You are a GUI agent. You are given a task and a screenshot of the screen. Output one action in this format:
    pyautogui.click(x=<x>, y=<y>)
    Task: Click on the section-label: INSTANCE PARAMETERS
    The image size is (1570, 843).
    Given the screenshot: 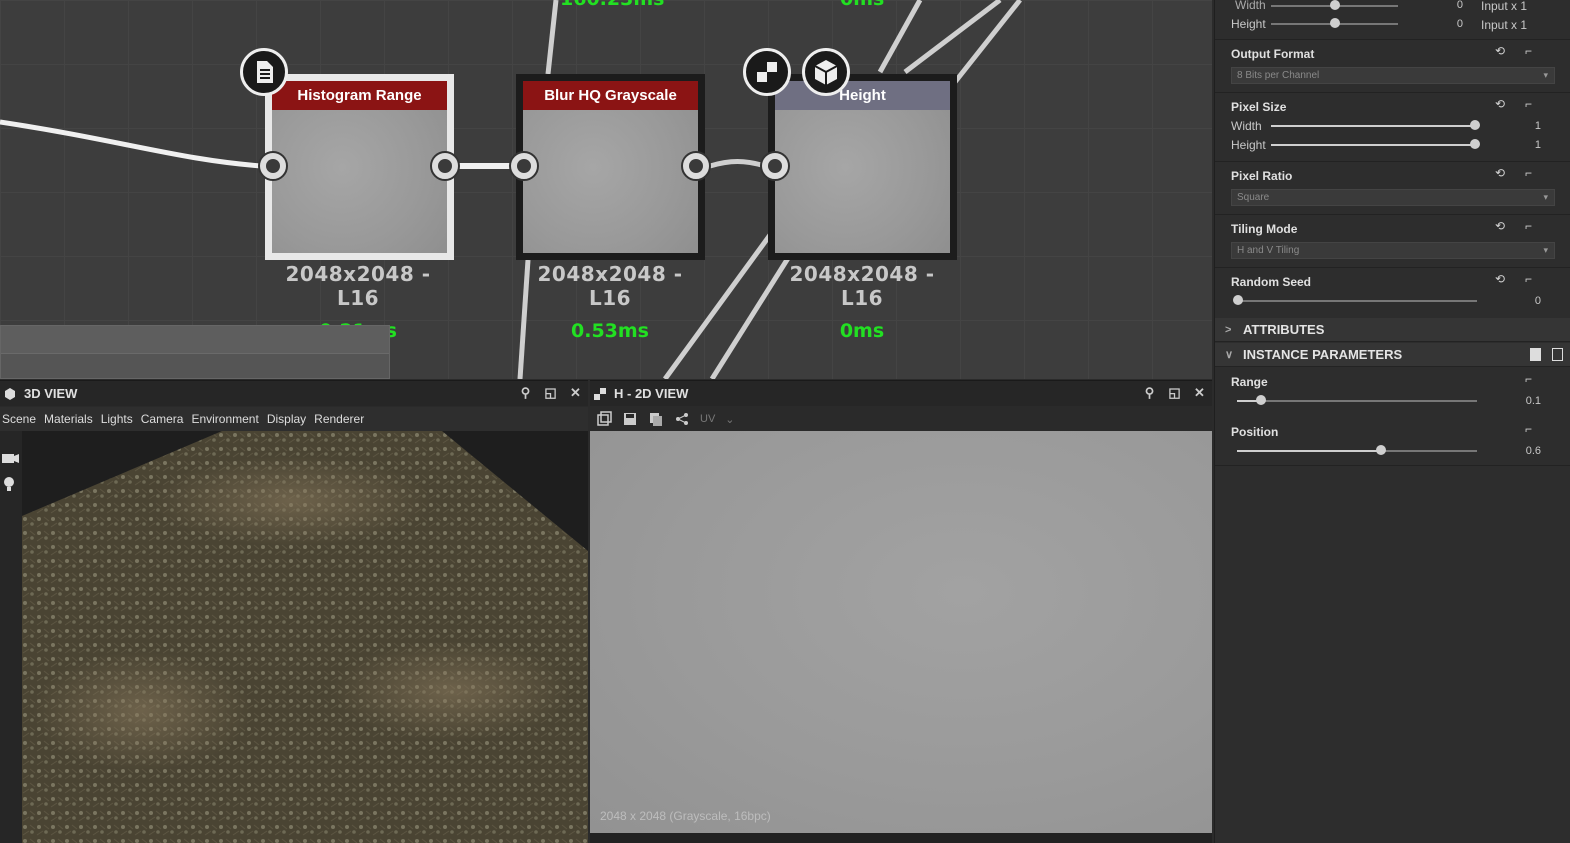 What is the action you would take?
    pyautogui.click(x=1323, y=354)
    